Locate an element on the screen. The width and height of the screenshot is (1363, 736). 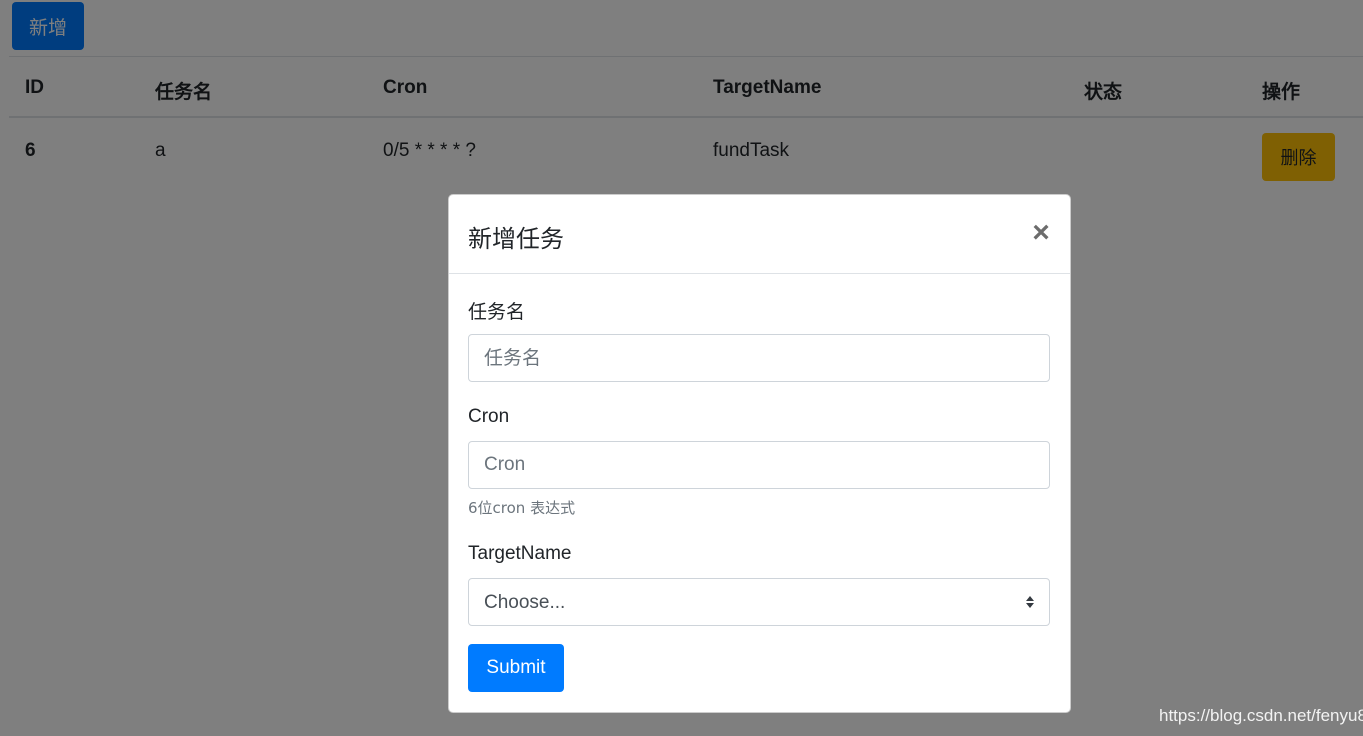
sort-arrows-icon is located at coordinates (1030, 602).